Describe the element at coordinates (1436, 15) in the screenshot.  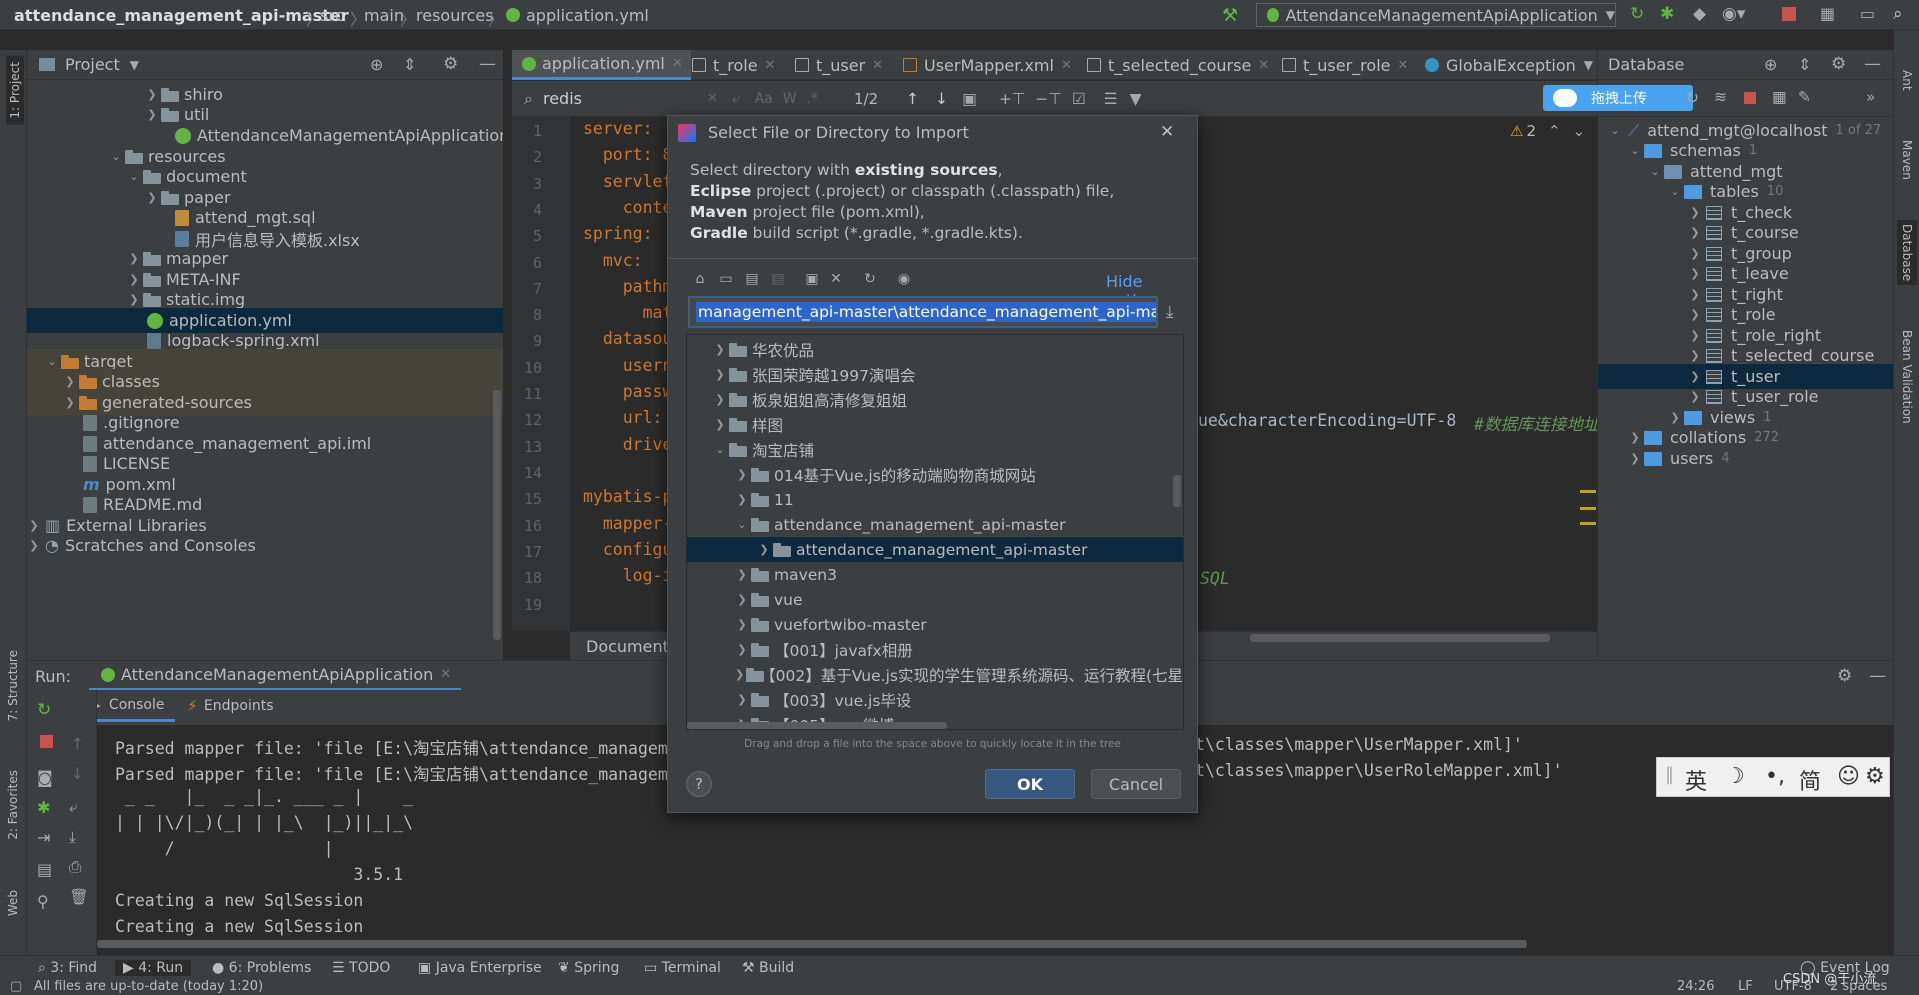
I see `run-config-select: AttendanceManagementApiApplication ▼` at that location.